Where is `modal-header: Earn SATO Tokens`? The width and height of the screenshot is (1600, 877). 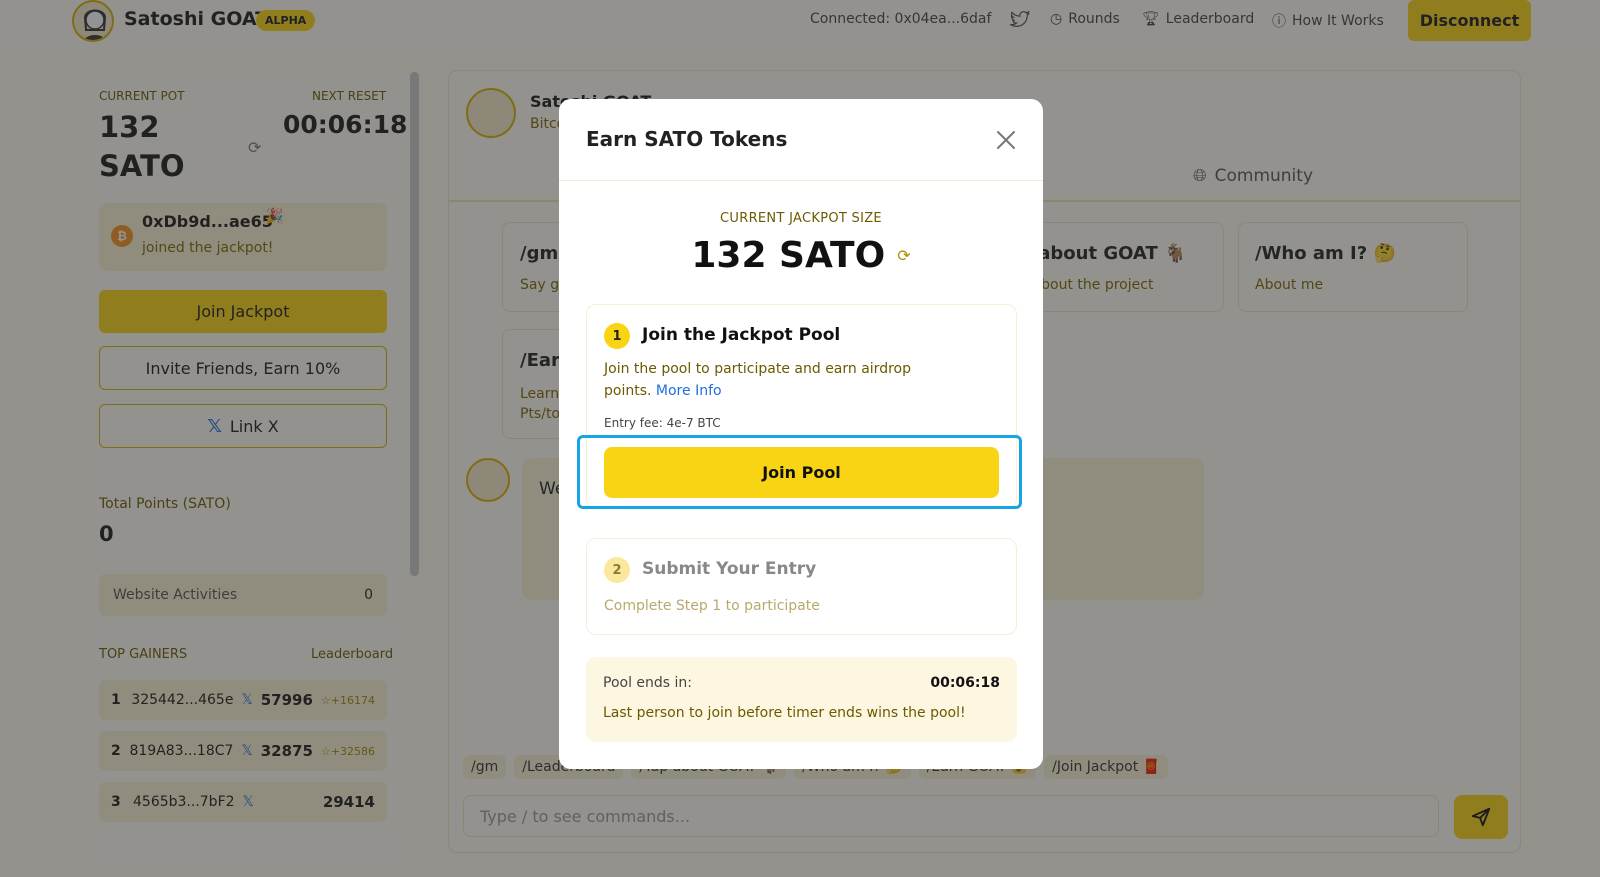 modal-header: Earn SATO Tokens is located at coordinates (801, 140).